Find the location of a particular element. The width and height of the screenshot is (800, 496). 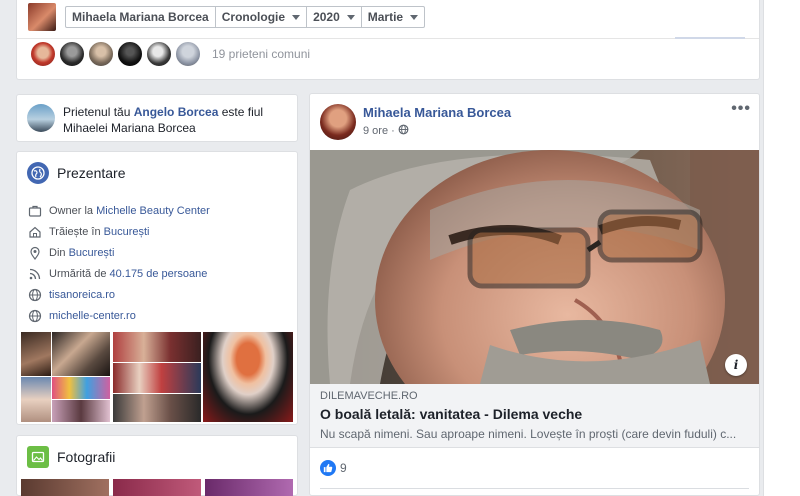

info-button: i is located at coordinates (736, 365).